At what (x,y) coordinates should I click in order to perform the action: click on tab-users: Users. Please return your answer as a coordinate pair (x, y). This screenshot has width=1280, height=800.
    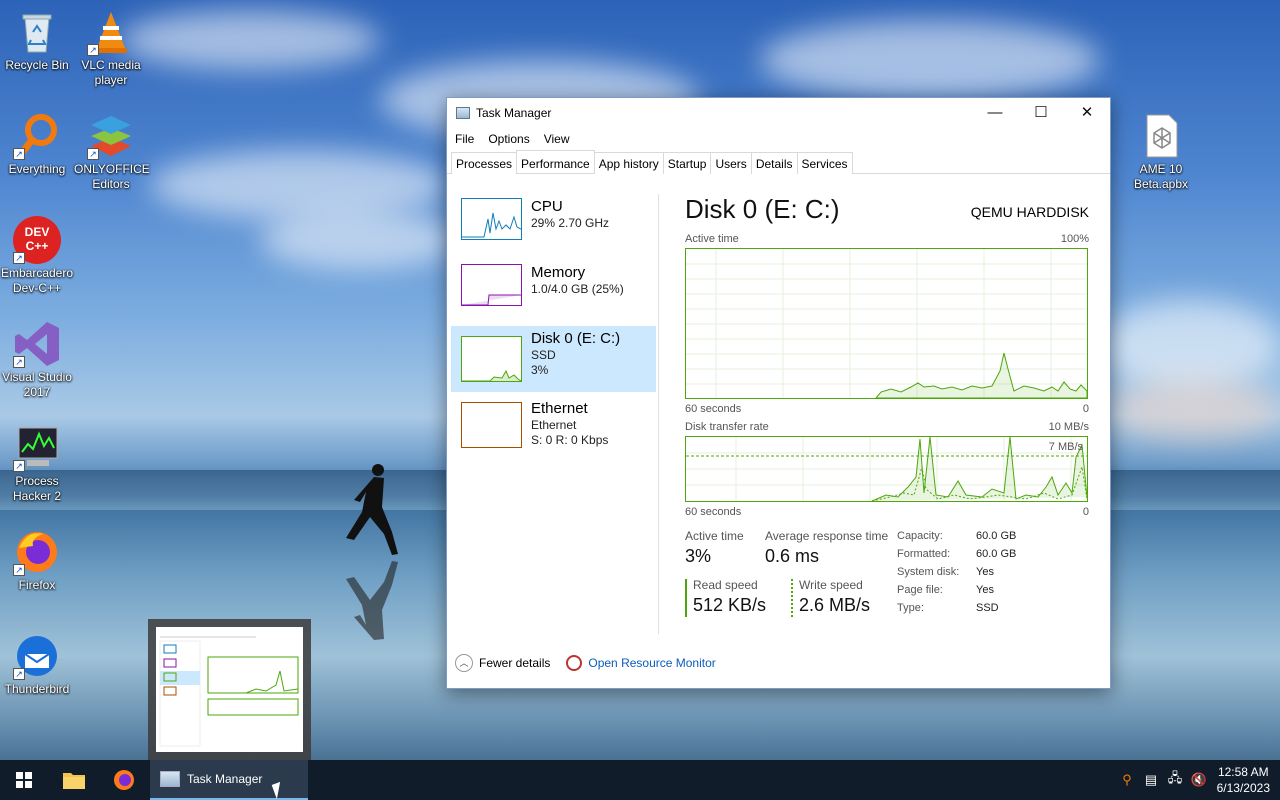
    Looking at the image, I should click on (731, 163).